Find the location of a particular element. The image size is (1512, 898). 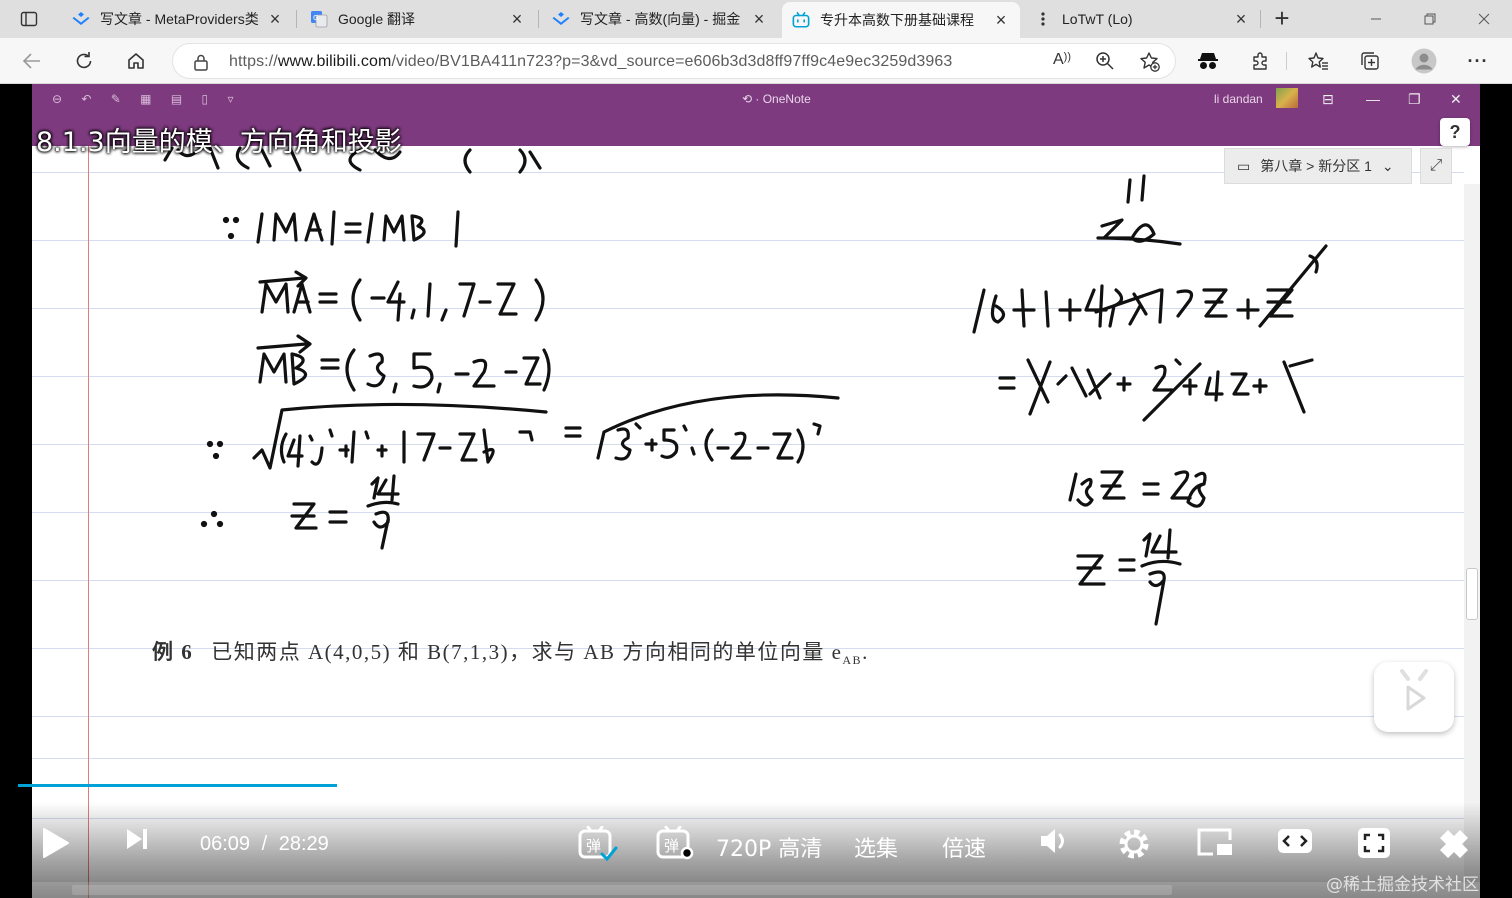

minimize-icon is located at coordinates (1376, 19).